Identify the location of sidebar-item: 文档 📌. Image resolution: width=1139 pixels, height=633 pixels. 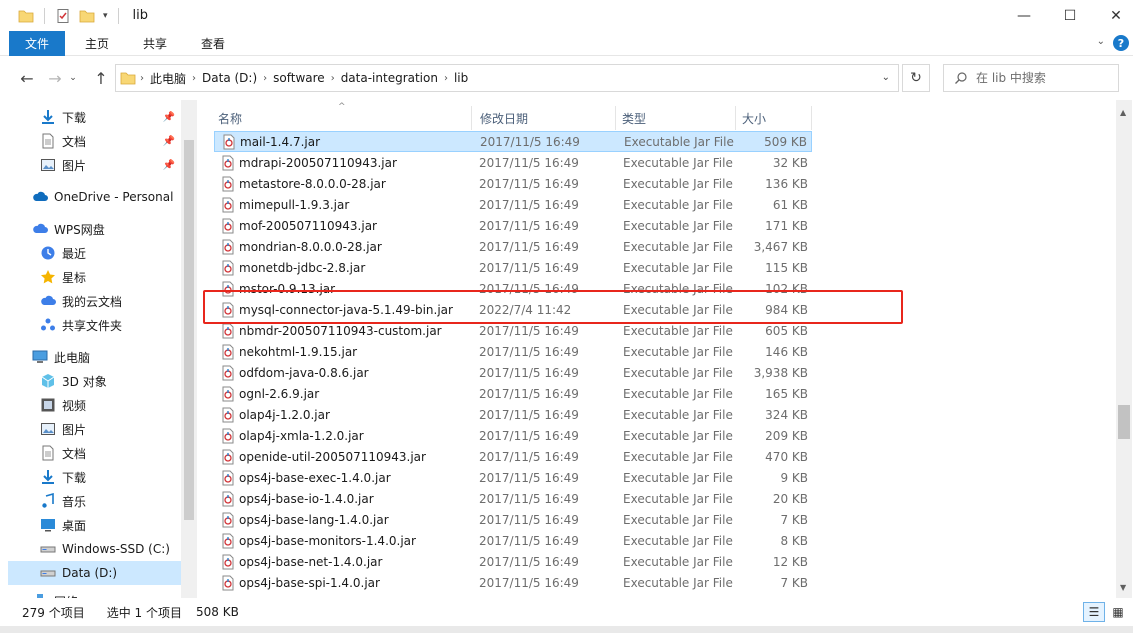
(94, 141).